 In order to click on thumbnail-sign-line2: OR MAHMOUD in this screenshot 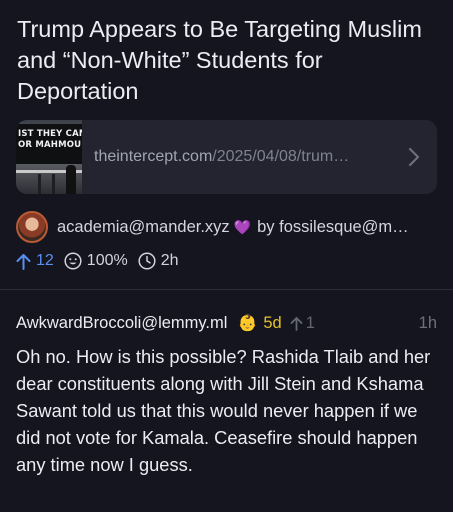, I will do `click(50, 145)`.